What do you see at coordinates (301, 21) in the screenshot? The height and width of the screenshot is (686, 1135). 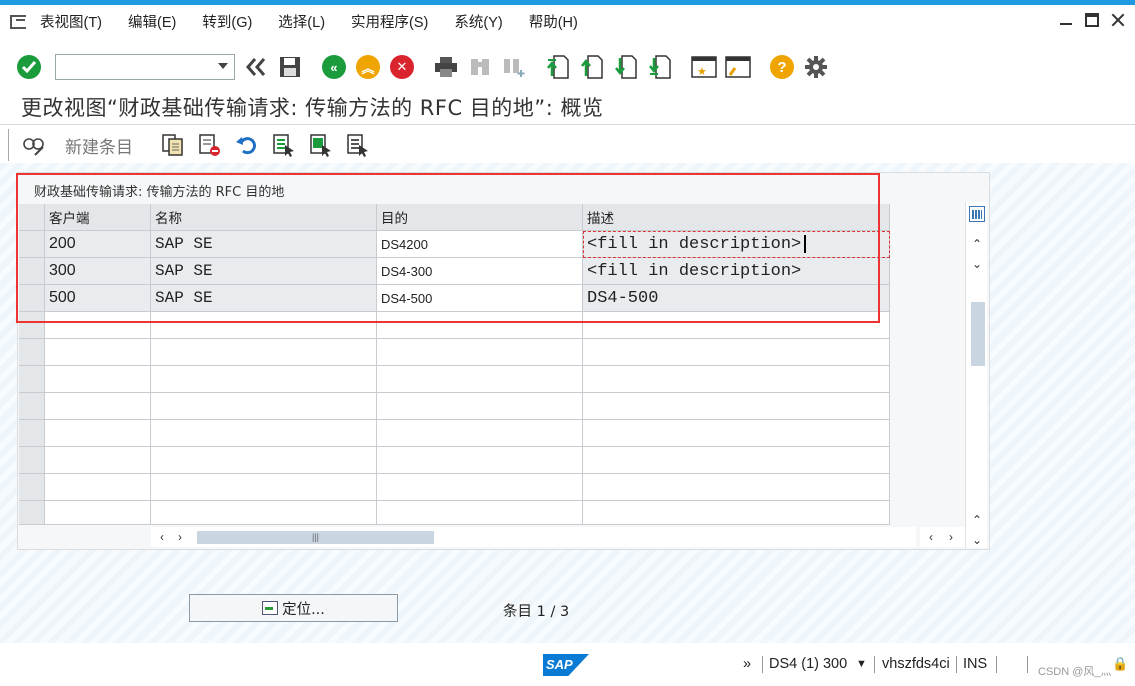 I see `menu-selection: 选择(L)` at bounding box center [301, 21].